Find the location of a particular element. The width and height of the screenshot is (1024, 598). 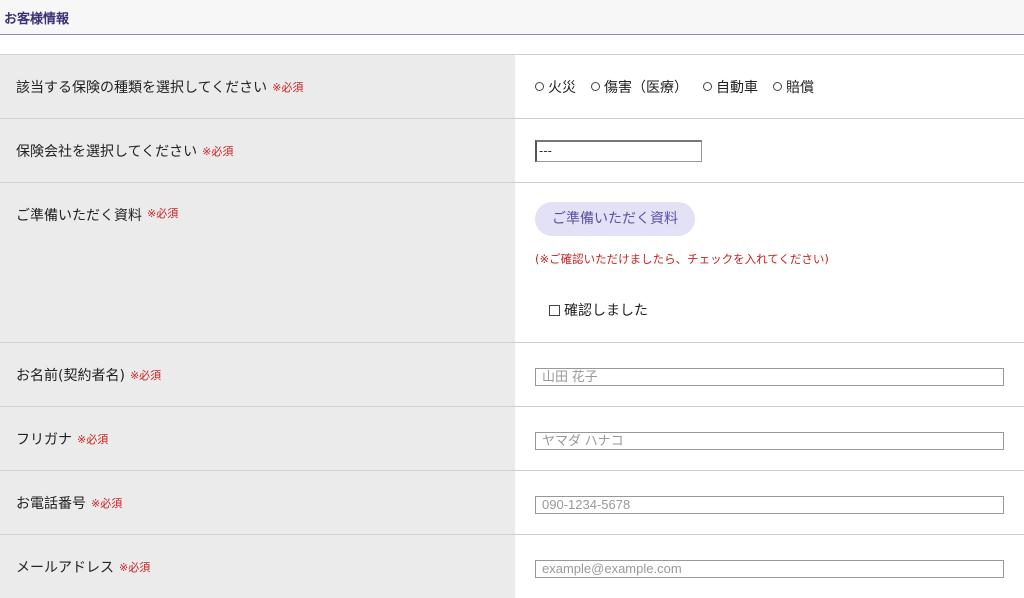

documents-note: (※ご確認いただけましたら、チェックを入れてください) is located at coordinates (682, 259).